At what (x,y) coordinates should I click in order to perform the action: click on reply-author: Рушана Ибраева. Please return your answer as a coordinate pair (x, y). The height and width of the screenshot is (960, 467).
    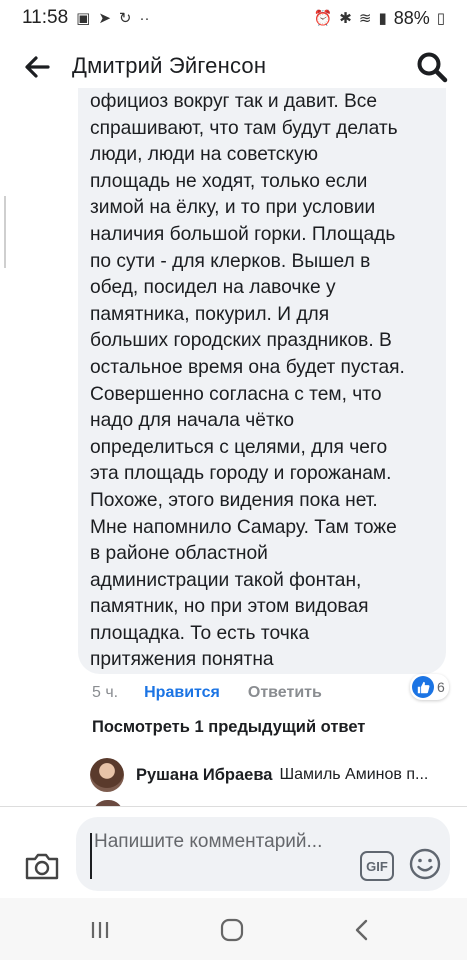
    Looking at the image, I should click on (204, 775).